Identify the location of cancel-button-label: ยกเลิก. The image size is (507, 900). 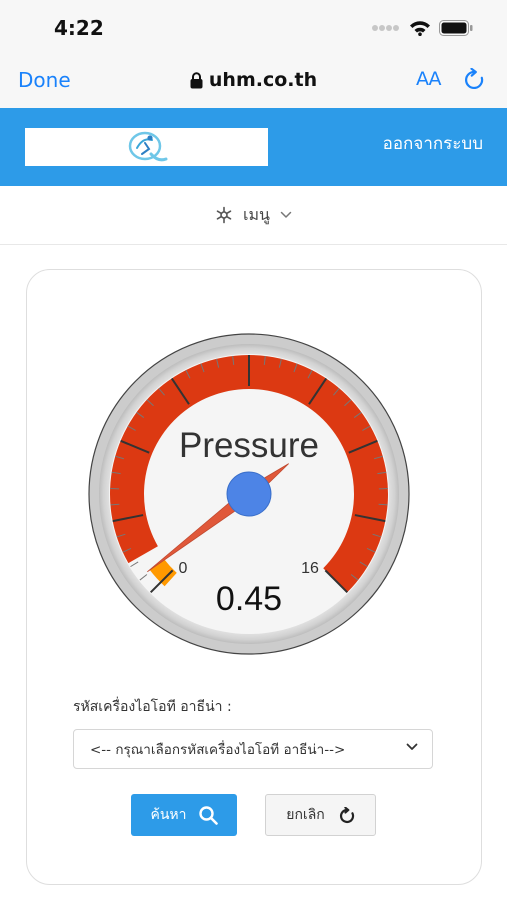
(305, 815).